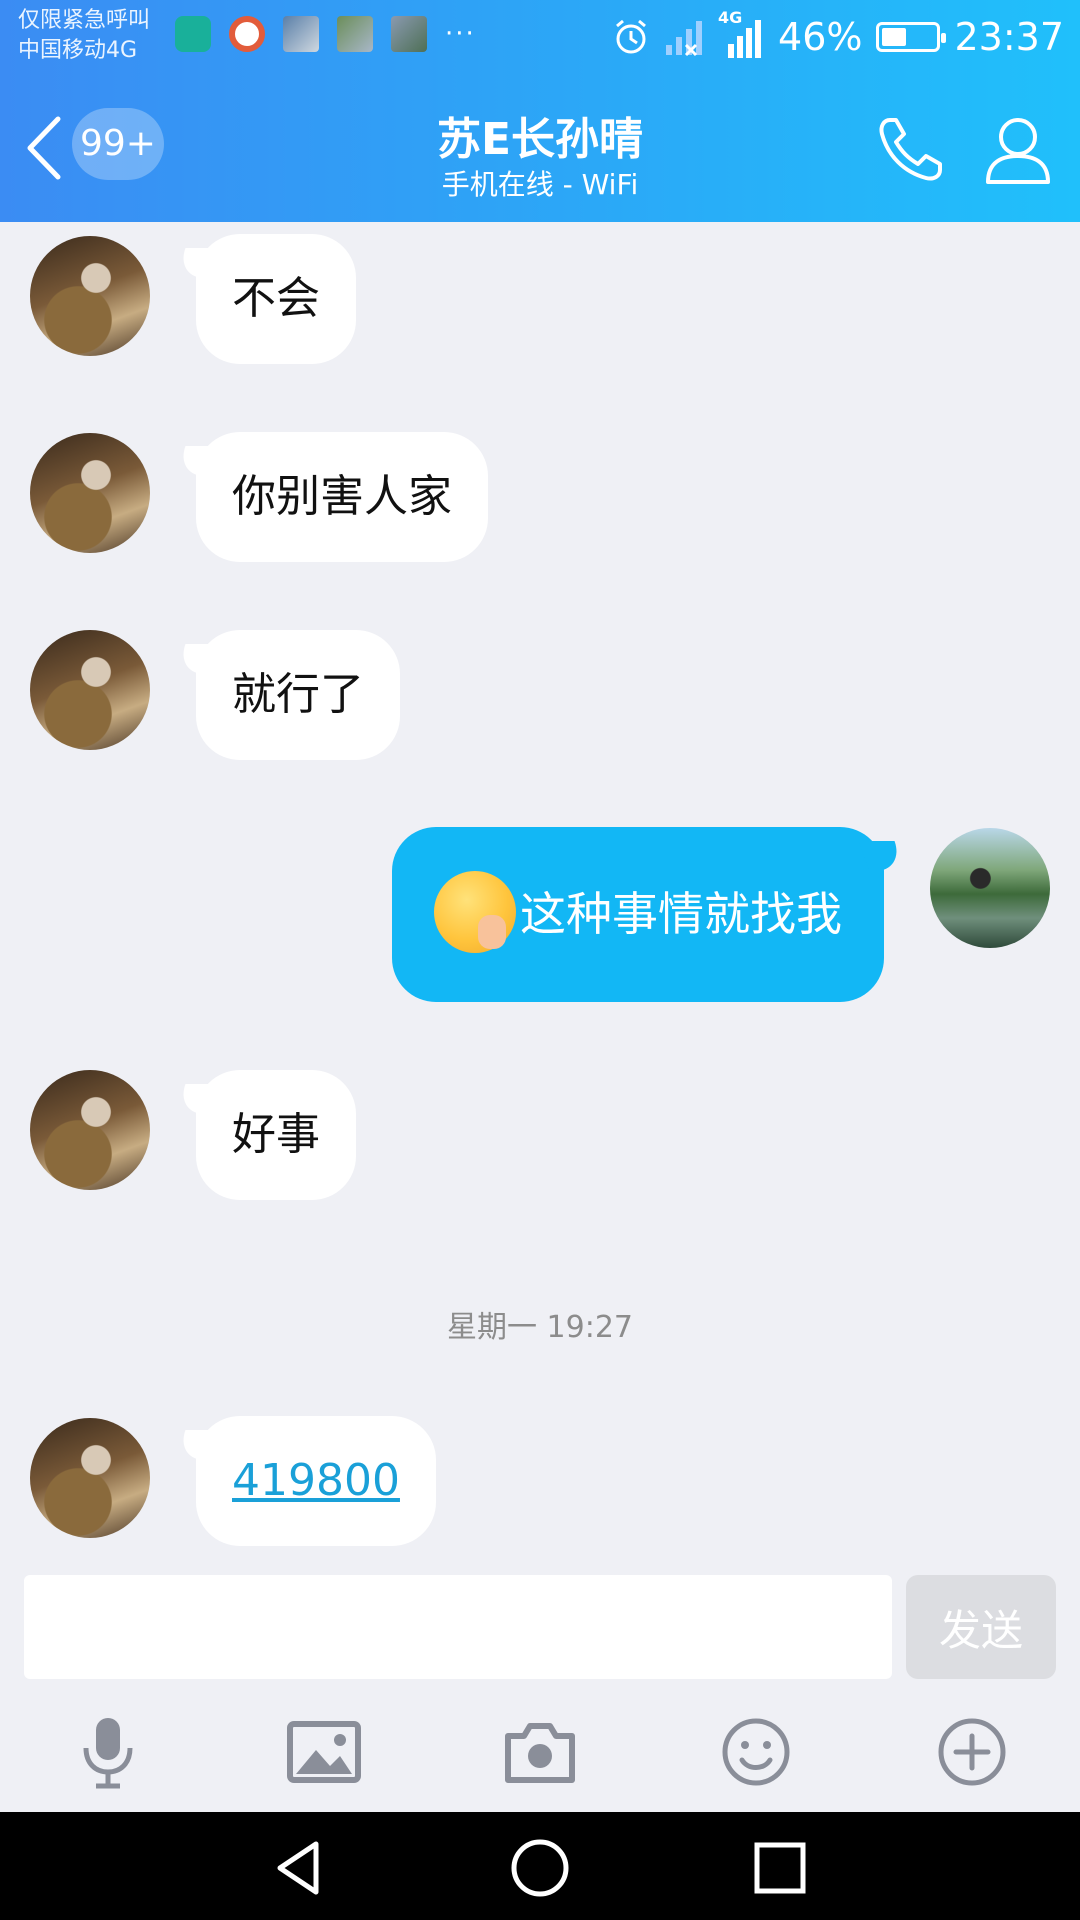 Image resolution: width=1080 pixels, height=1920 pixels. I want to click on input-area: 发送, so click(540, 1692).